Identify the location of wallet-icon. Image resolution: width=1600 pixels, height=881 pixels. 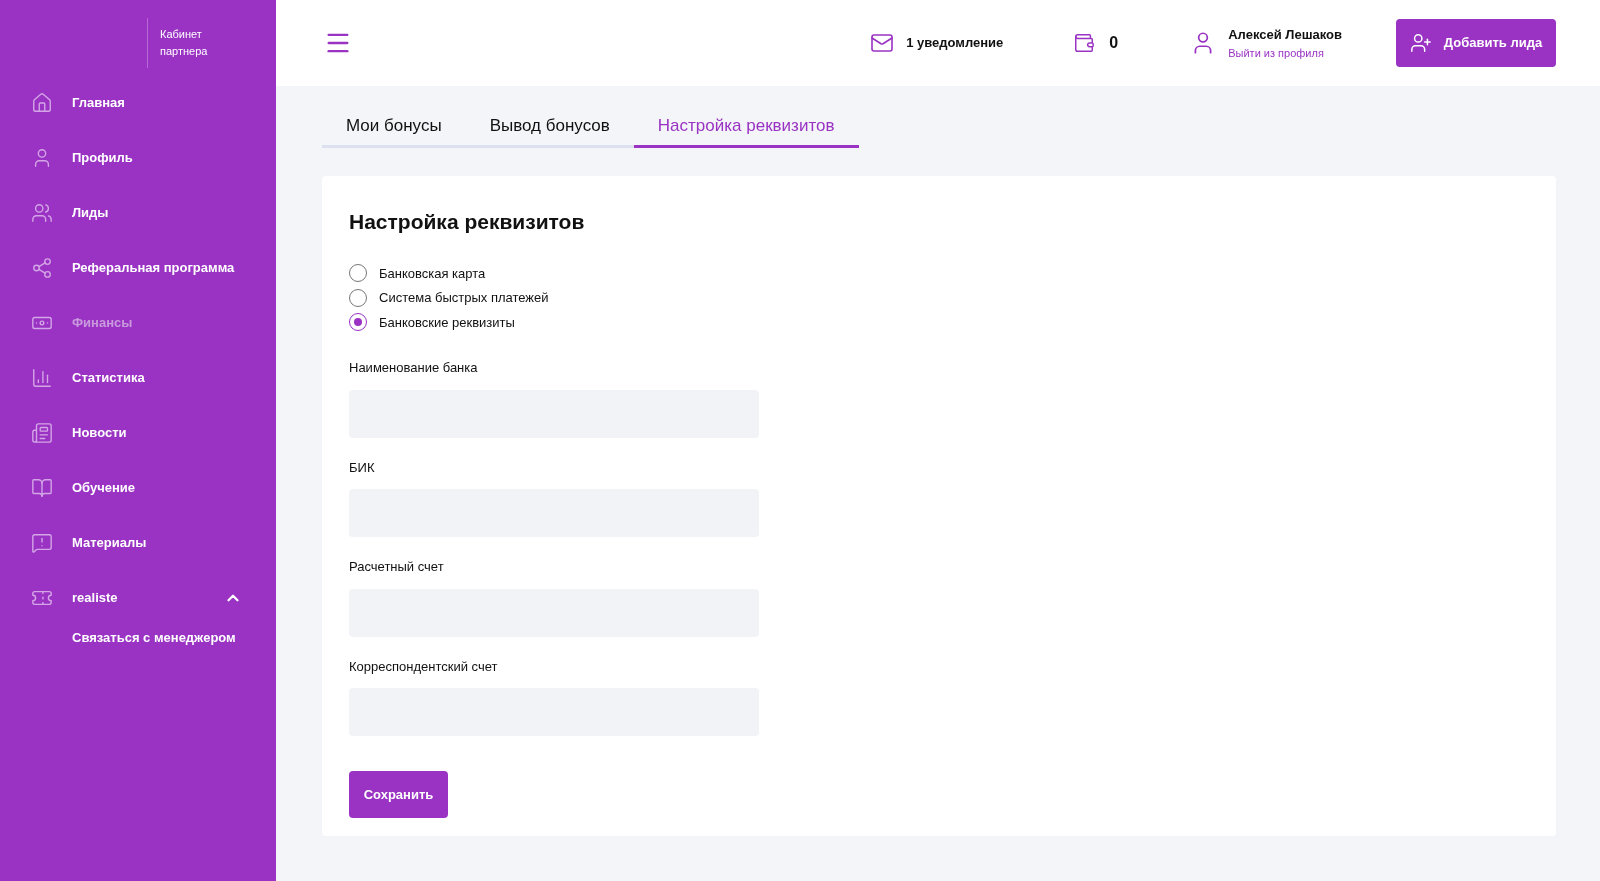
(1084, 43).